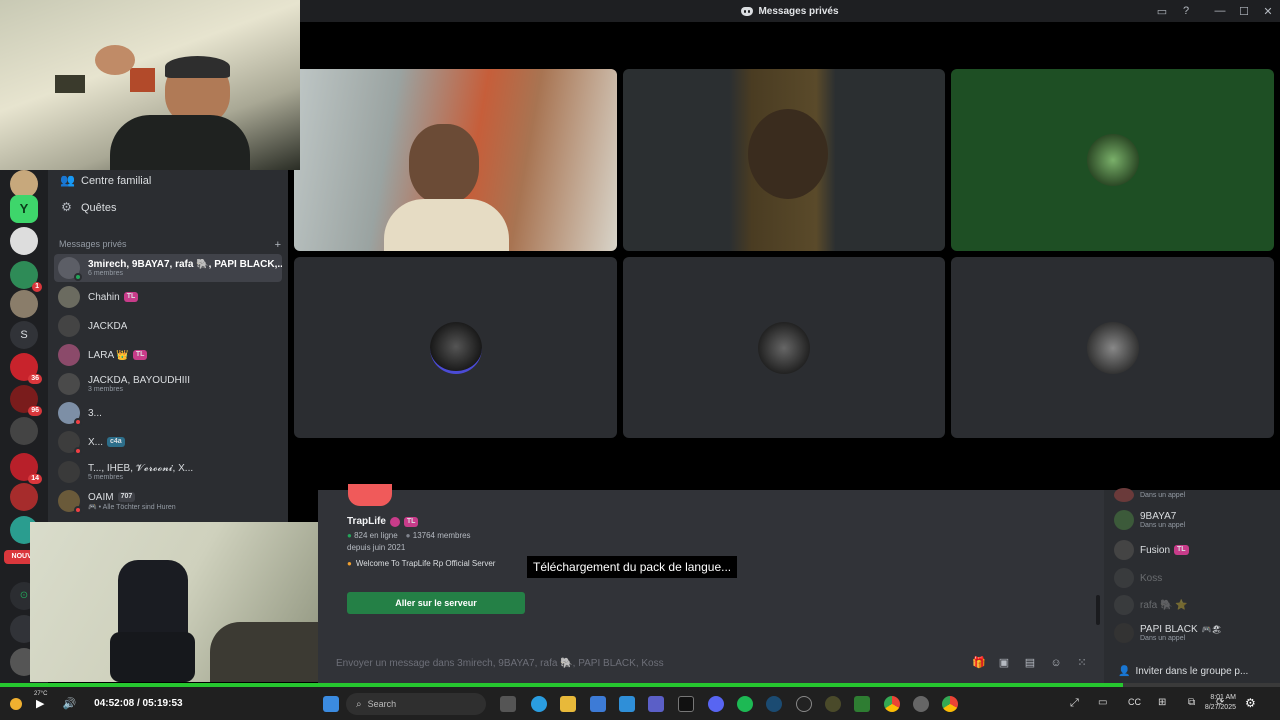  What do you see at coordinates (416, 704) in the screenshot?
I see `taskbar-search: ⌕ Search` at bounding box center [416, 704].